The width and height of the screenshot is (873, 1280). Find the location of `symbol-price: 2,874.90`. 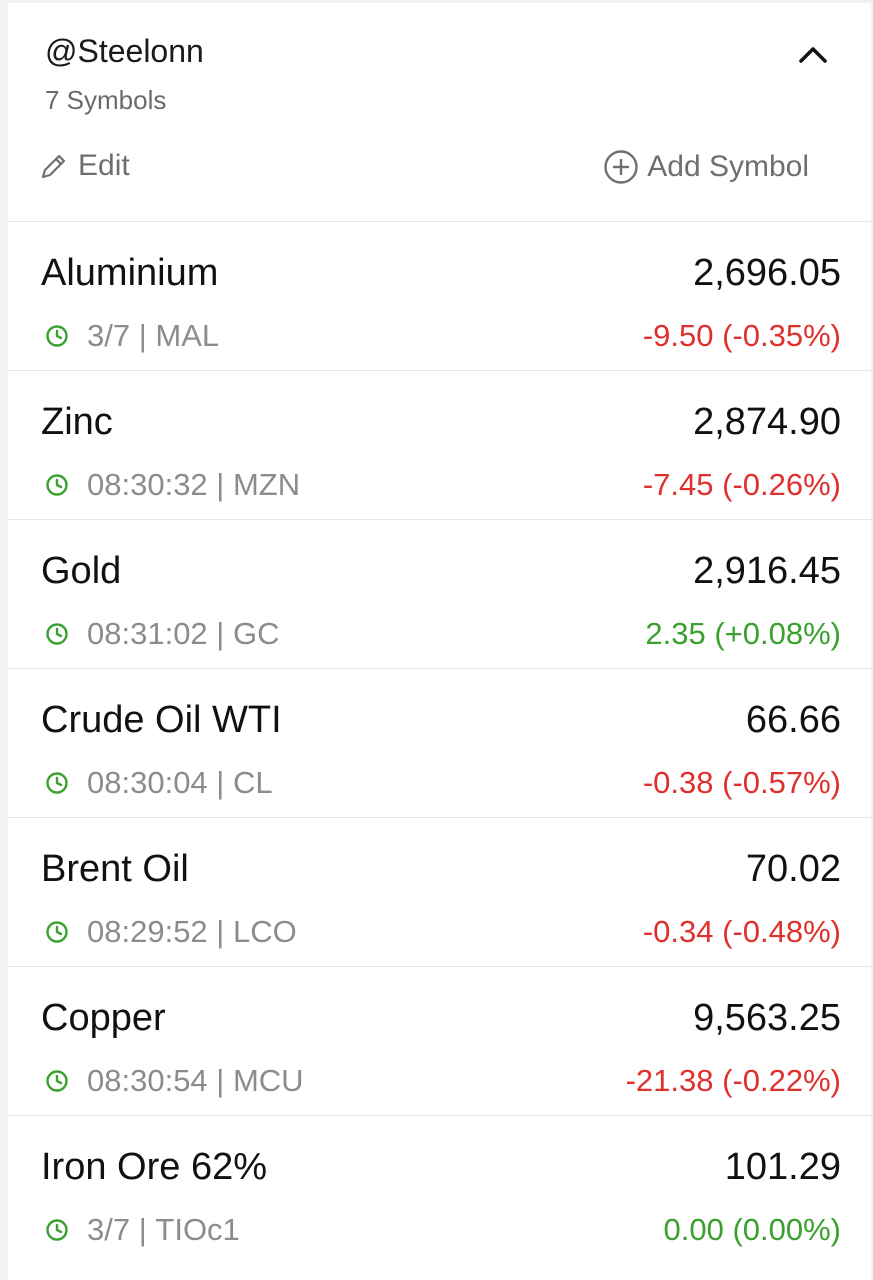

symbol-price: 2,874.90 is located at coordinates (767, 422).